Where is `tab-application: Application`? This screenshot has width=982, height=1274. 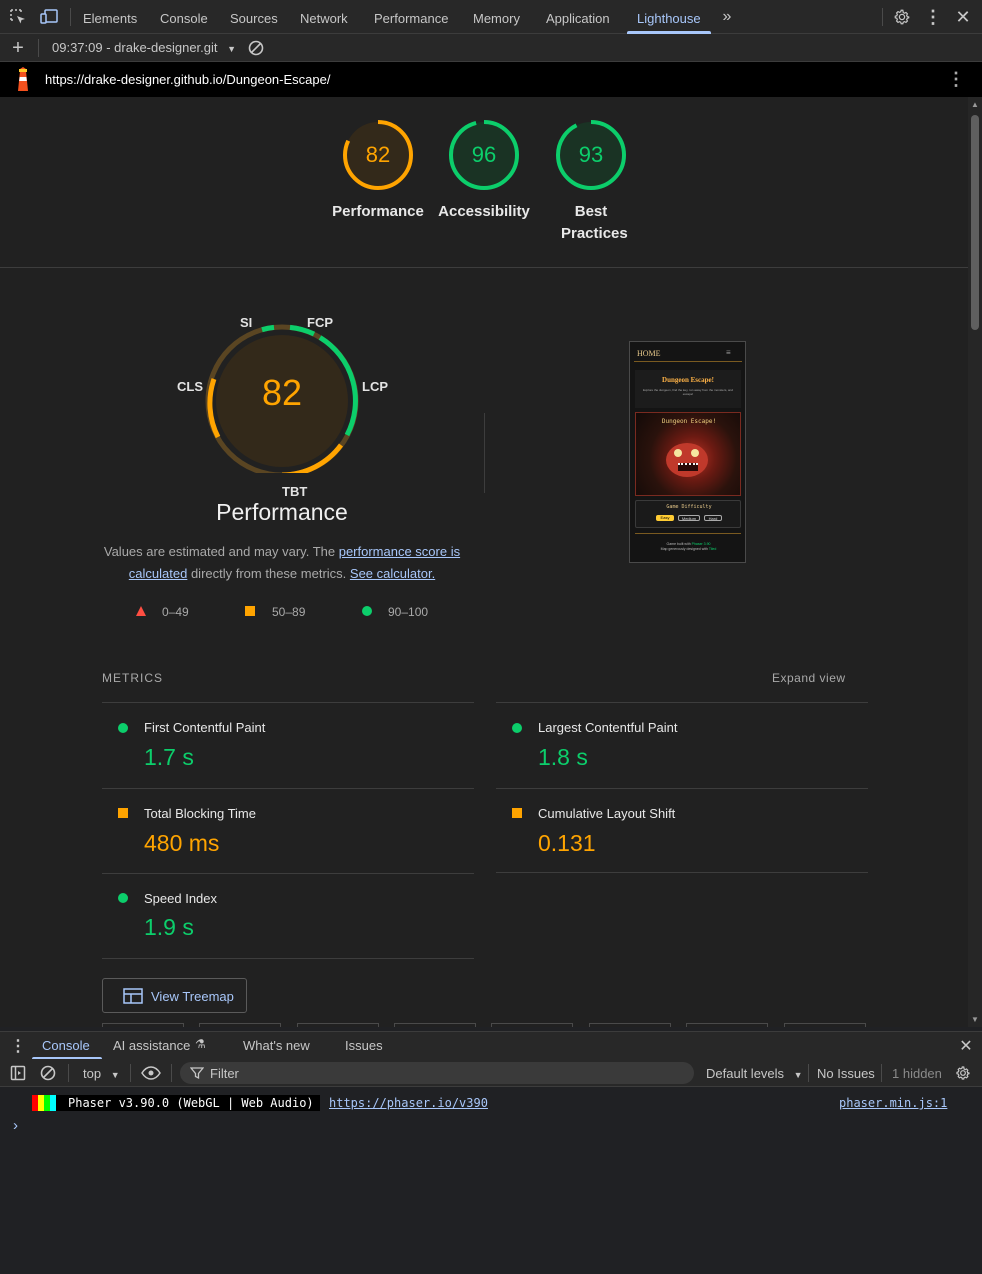 tab-application: Application is located at coordinates (578, 17).